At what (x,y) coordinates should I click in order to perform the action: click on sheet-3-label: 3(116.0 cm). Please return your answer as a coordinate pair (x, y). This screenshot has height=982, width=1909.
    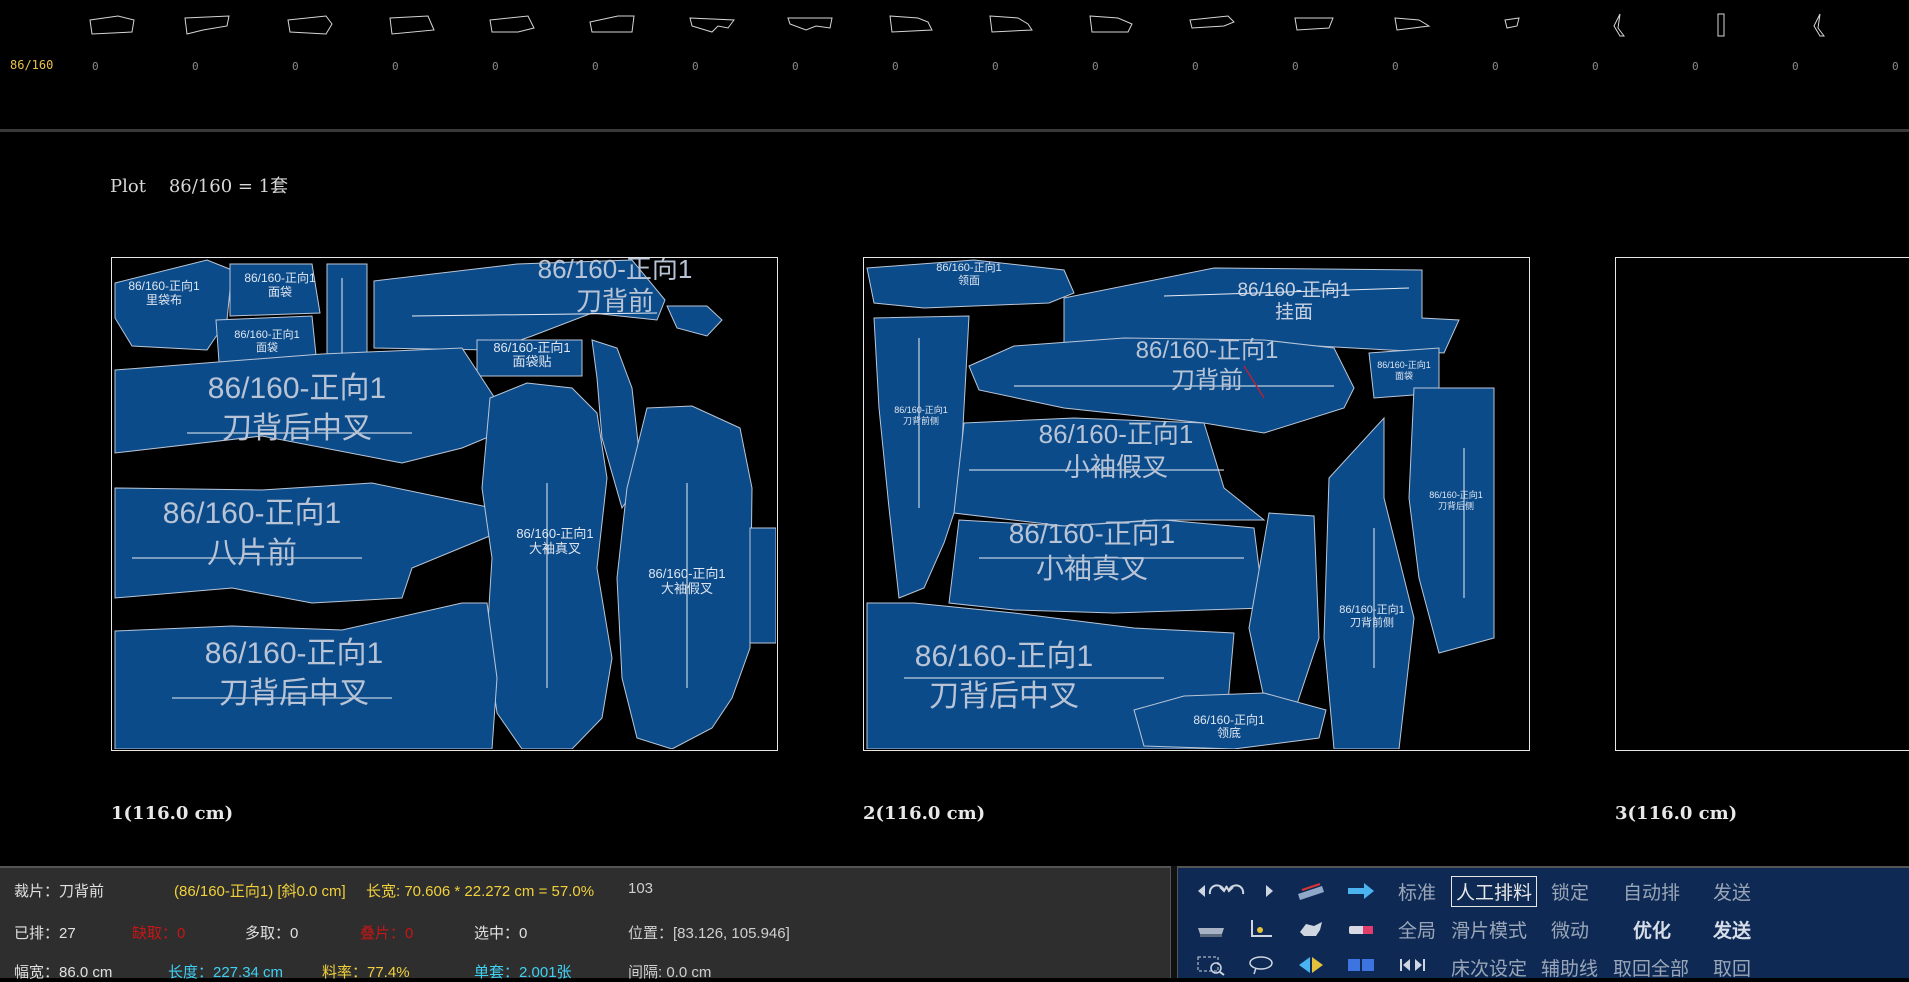
    Looking at the image, I should click on (1676, 813).